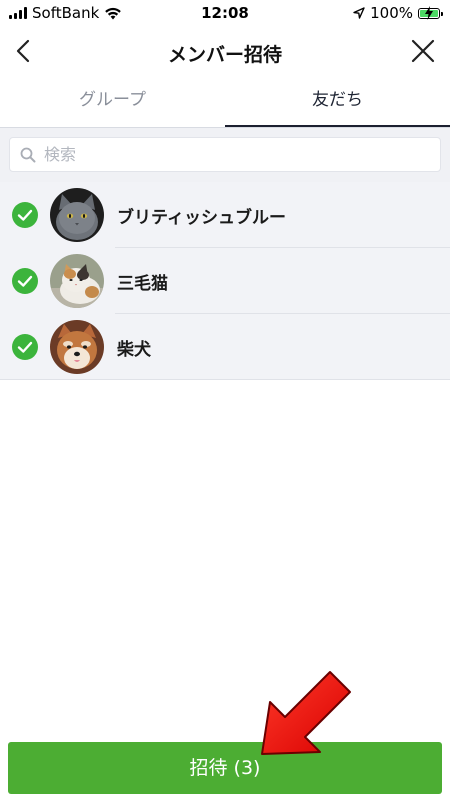  What do you see at coordinates (391, 13) in the screenshot?
I see `battery-percent: 100%` at bounding box center [391, 13].